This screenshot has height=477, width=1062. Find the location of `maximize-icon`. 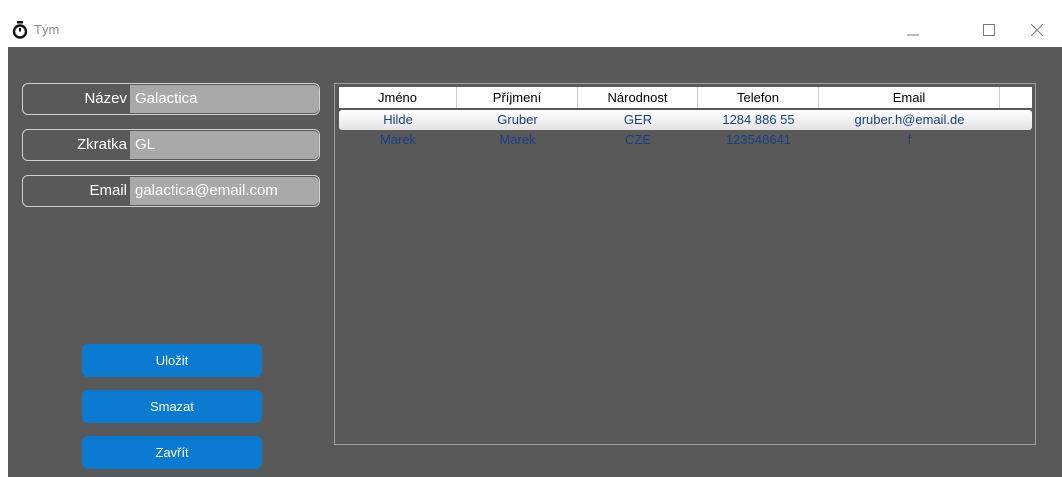

maximize-icon is located at coordinates (989, 30).